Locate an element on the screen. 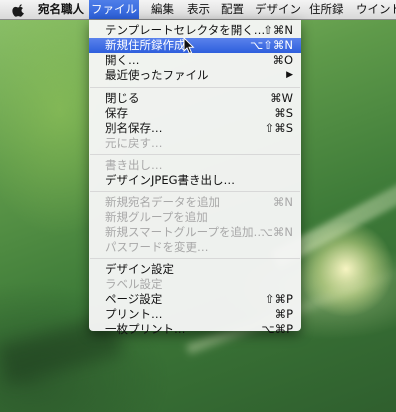 The width and height of the screenshot is (396, 412). menu-item-design-settings: デザイン設定 is located at coordinates (195, 269).